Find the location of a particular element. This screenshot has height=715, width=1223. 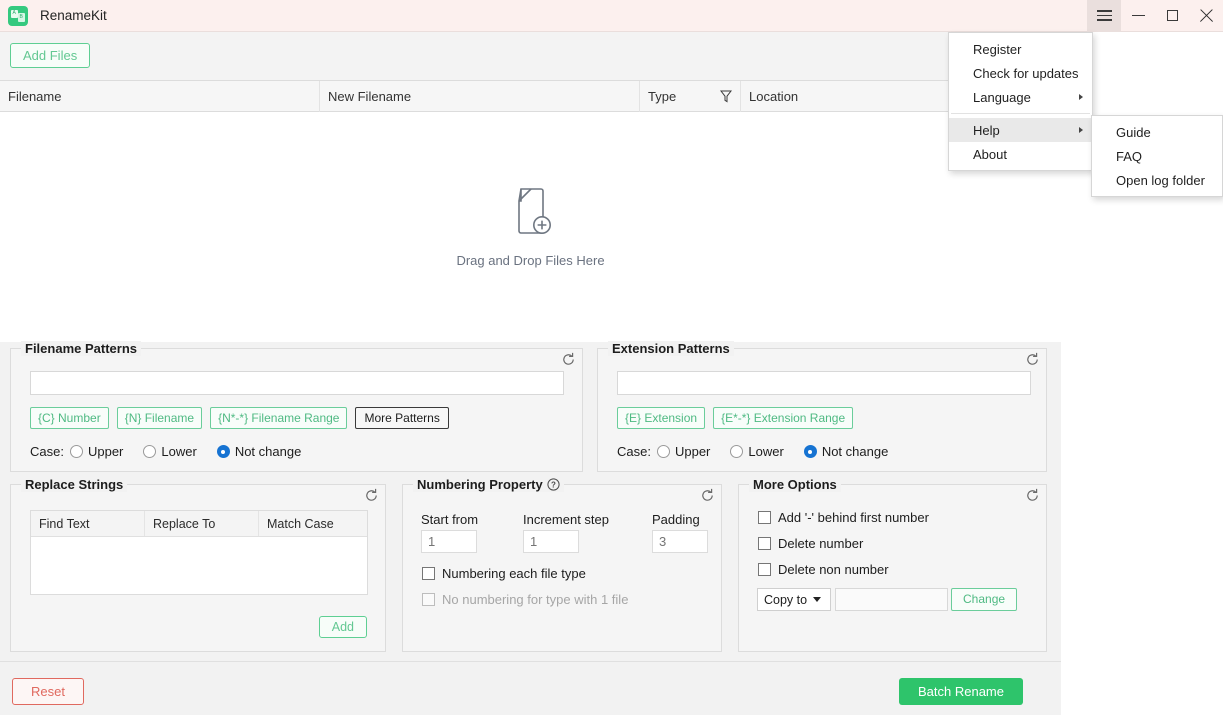

extension-case-lower: Lower is located at coordinates (757, 451).